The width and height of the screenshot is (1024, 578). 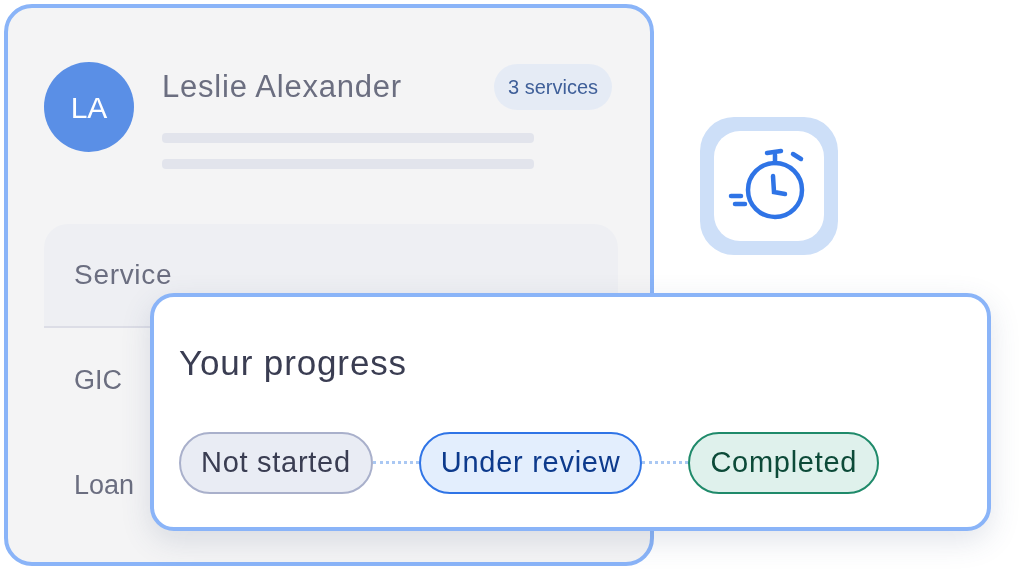 What do you see at coordinates (89, 107) in the screenshot?
I see `avatar: LA` at bounding box center [89, 107].